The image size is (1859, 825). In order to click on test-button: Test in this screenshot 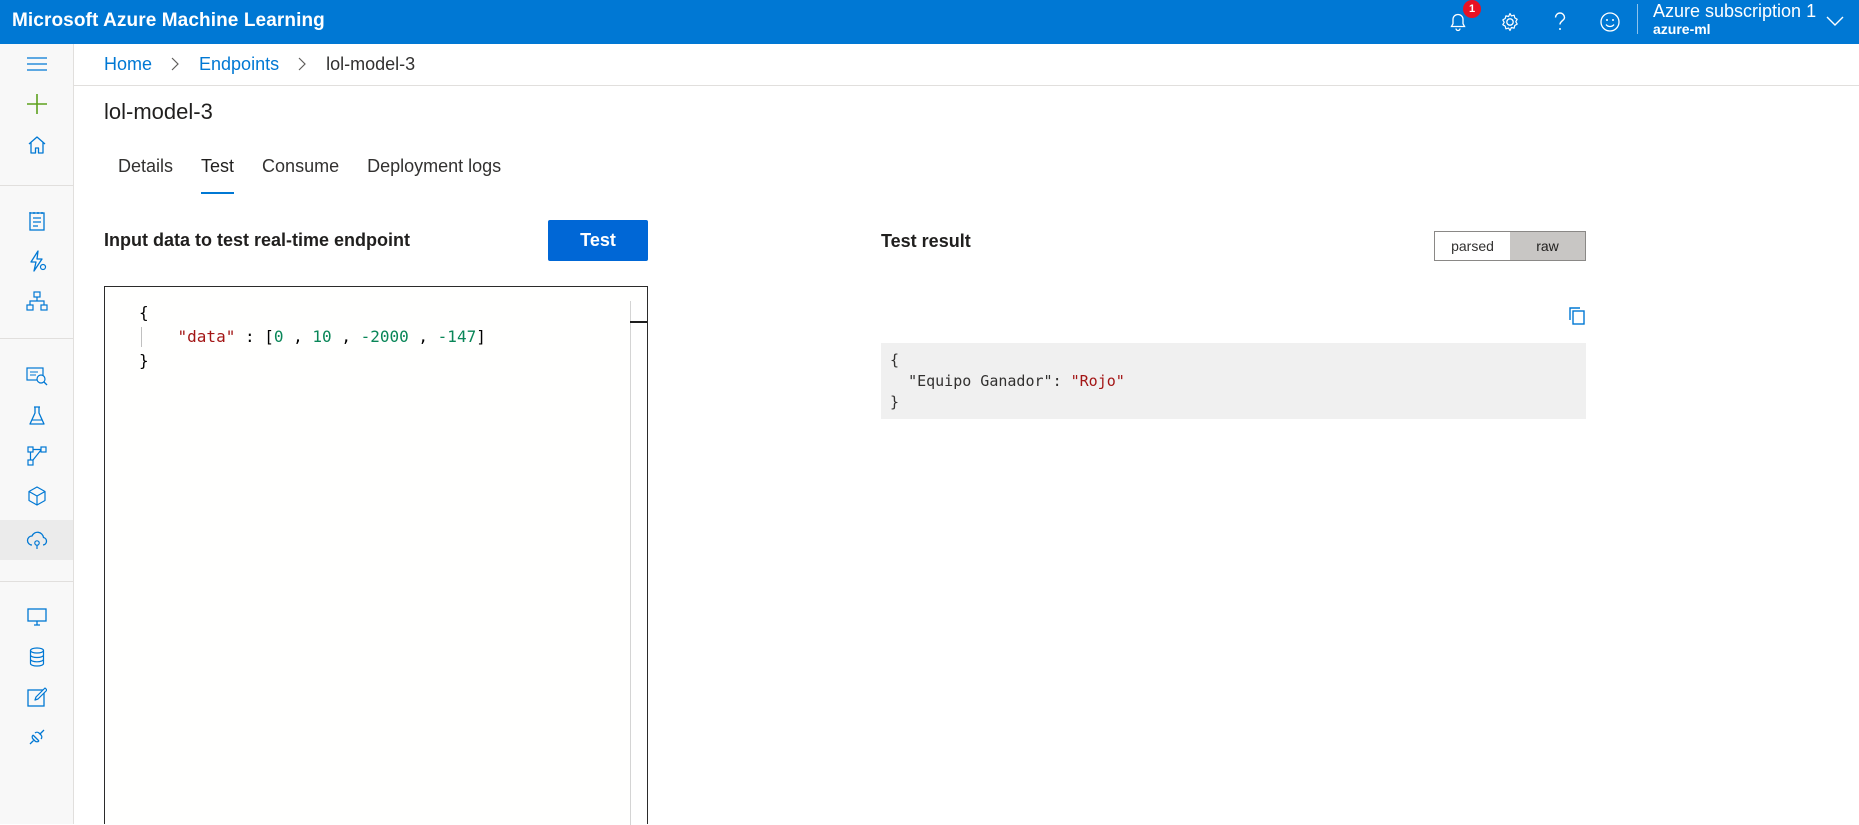, I will do `click(598, 240)`.